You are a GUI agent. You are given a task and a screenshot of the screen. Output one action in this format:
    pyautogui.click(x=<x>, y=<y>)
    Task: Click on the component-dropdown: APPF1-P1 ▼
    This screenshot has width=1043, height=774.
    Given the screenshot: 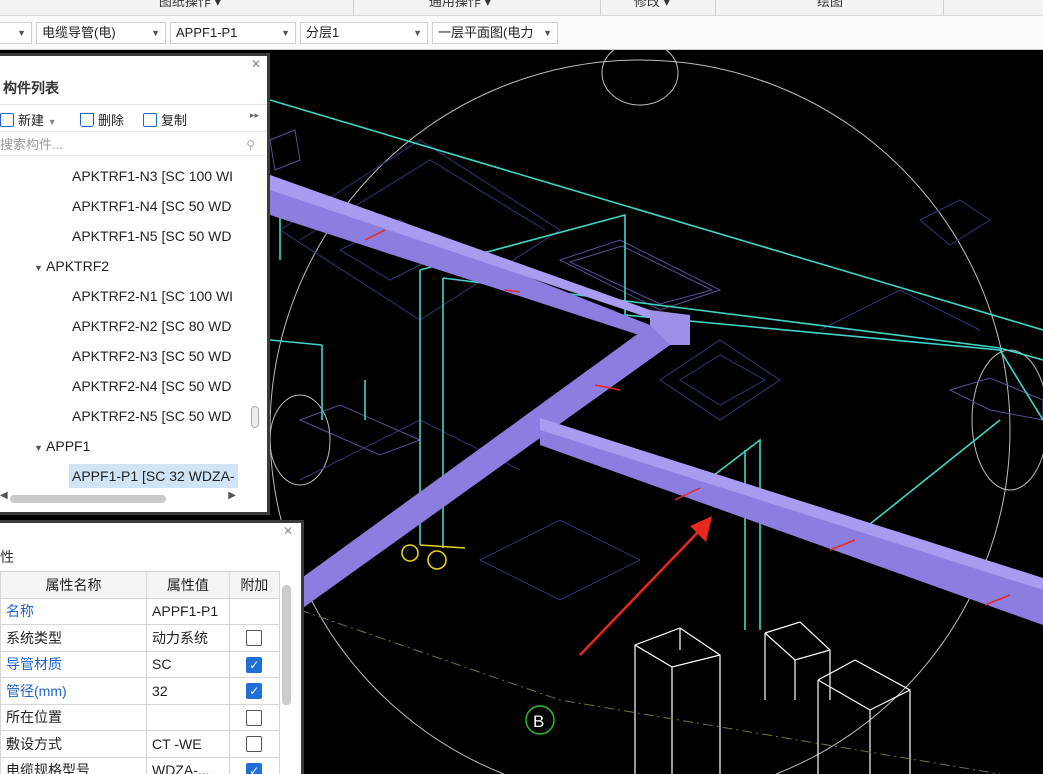 What is the action you would take?
    pyautogui.click(x=233, y=33)
    